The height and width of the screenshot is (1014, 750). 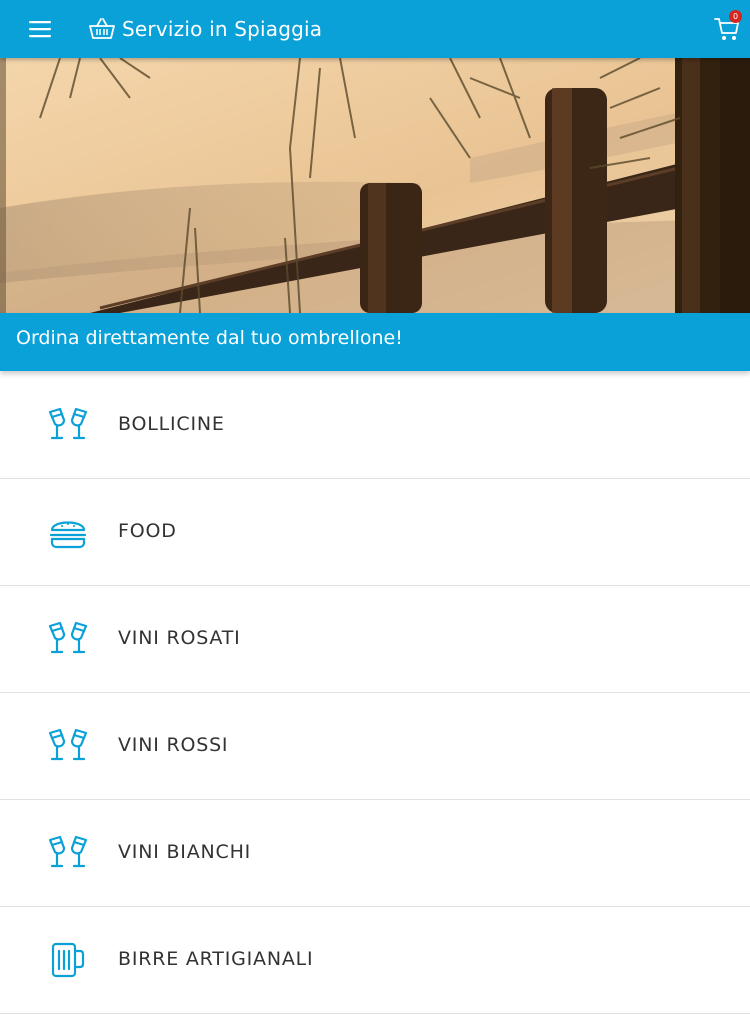 What do you see at coordinates (375, 532) in the screenshot?
I see `category-item-food: FOOD` at bounding box center [375, 532].